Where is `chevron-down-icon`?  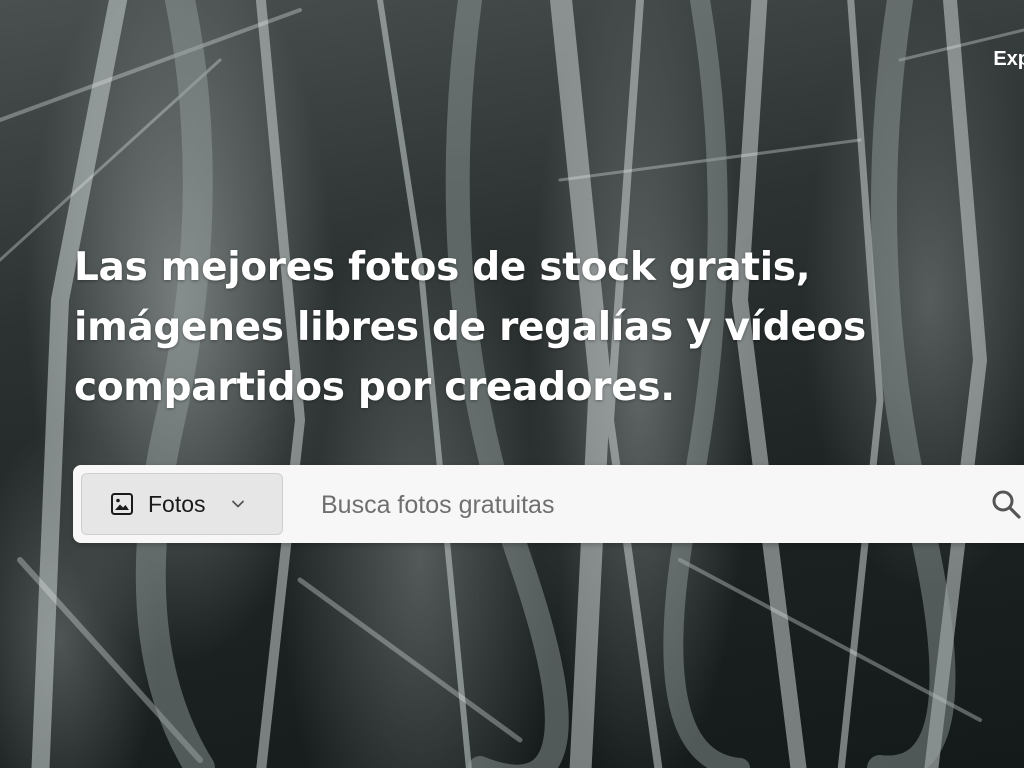
chevron-down-icon is located at coordinates (238, 504).